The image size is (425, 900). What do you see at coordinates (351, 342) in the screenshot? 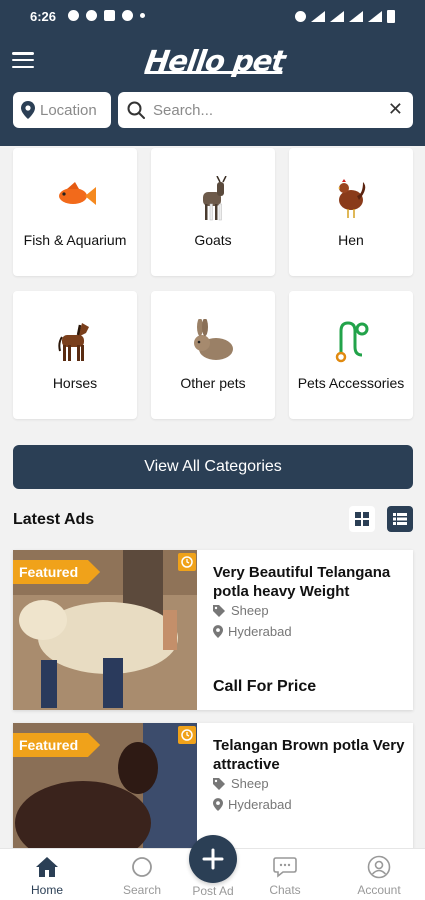
I see `leash-icon` at bounding box center [351, 342].